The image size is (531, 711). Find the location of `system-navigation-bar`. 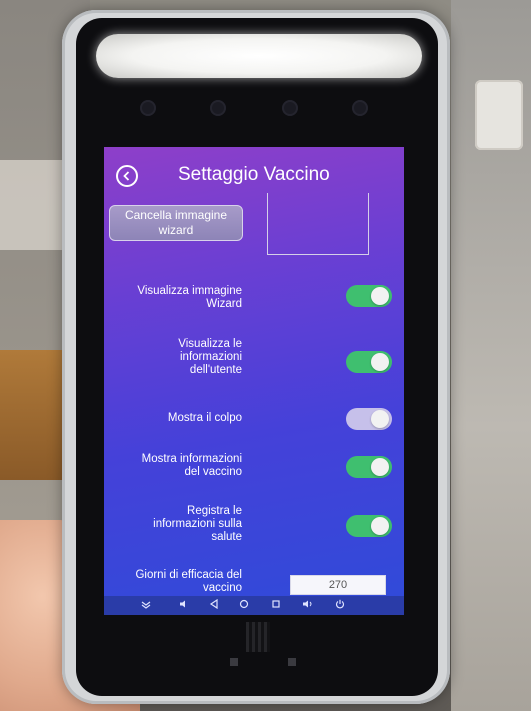

system-navigation-bar is located at coordinates (254, 605).